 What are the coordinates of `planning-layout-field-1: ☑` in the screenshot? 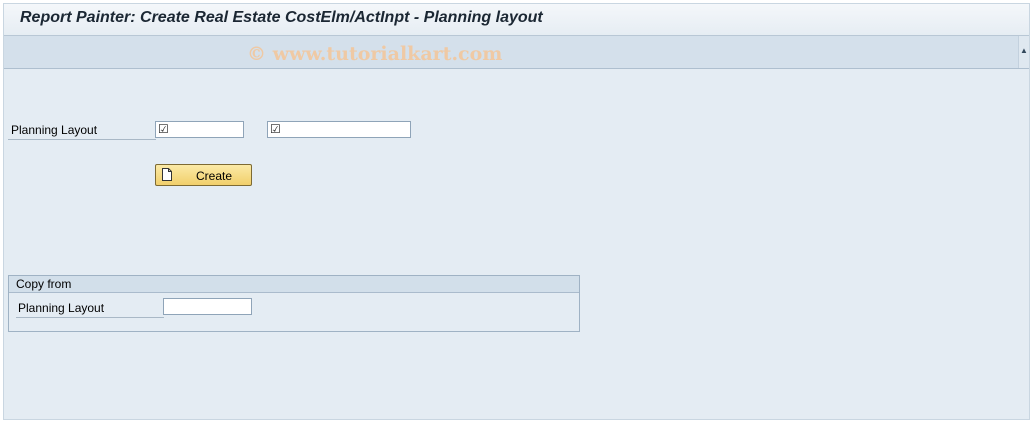 It's located at (199, 129).